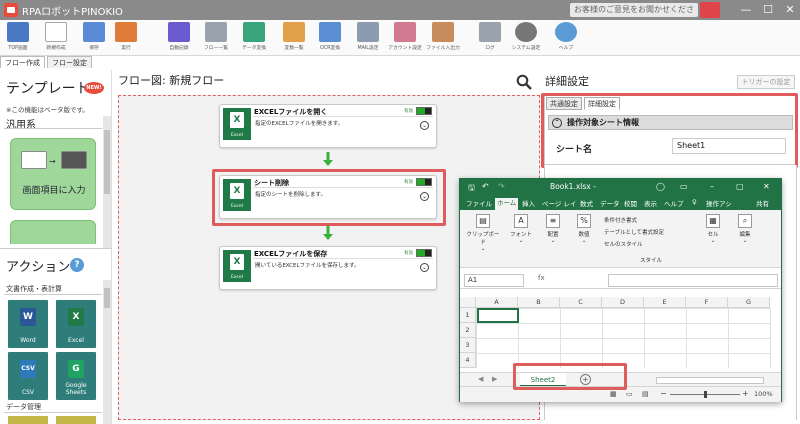 The image size is (800, 424). What do you see at coordinates (294, 39) in the screenshot?
I see `toolbar-variable-list-button: 変数一覧` at bounding box center [294, 39].